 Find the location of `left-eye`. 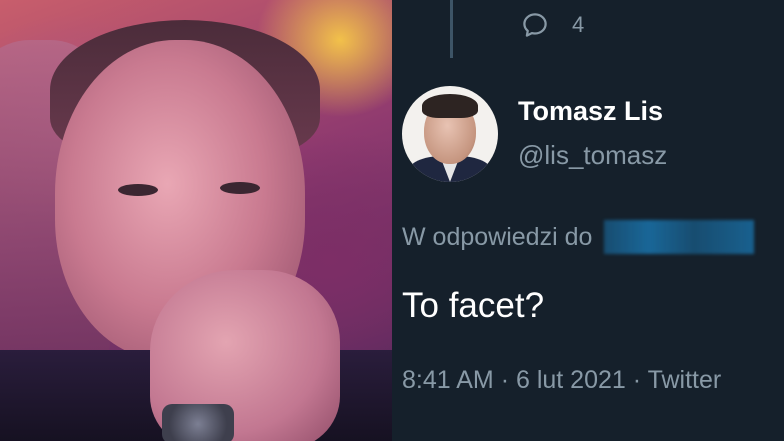

left-eye is located at coordinates (138, 190).